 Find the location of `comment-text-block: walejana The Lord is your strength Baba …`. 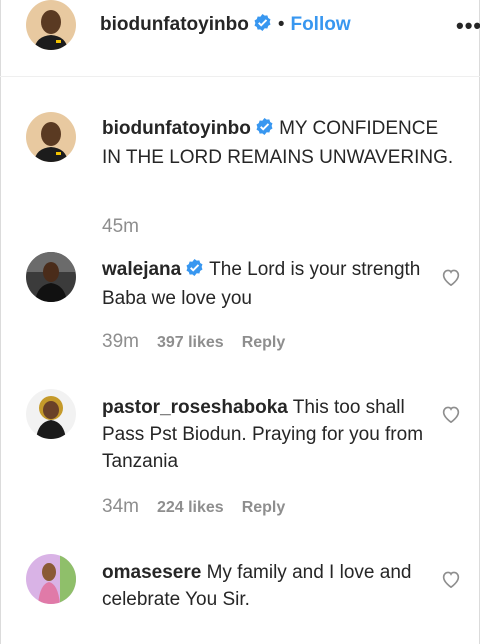

comment-text-block: walejana The Lord is your strength Baba … is located at coordinates (267, 284).